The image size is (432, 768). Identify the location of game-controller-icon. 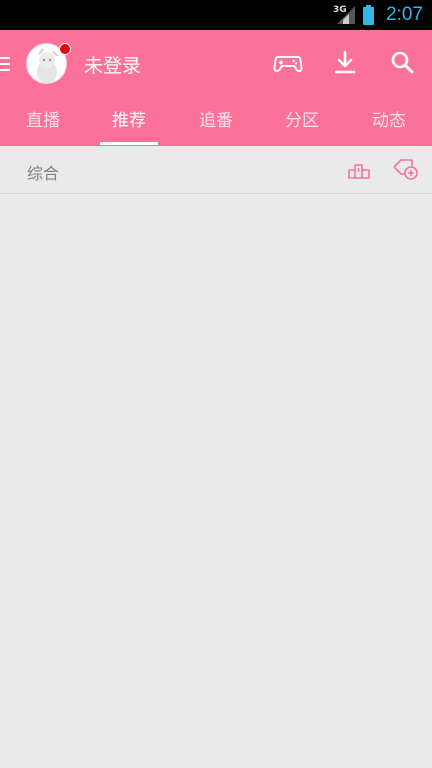
(288, 63).